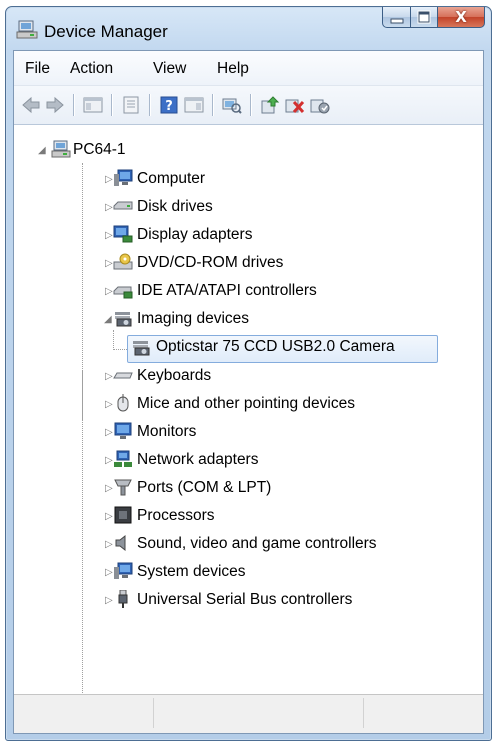 This screenshot has height=747, width=499. I want to click on tree-item-label: Imaging devices, so click(193, 319).